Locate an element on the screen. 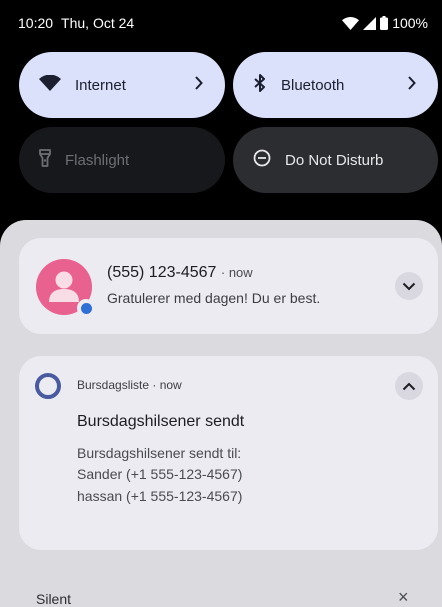 The width and height of the screenshot is (442, 607). status-bar: 10:20 Thu, Oct 24 100% is located at coordinates (221, 23).